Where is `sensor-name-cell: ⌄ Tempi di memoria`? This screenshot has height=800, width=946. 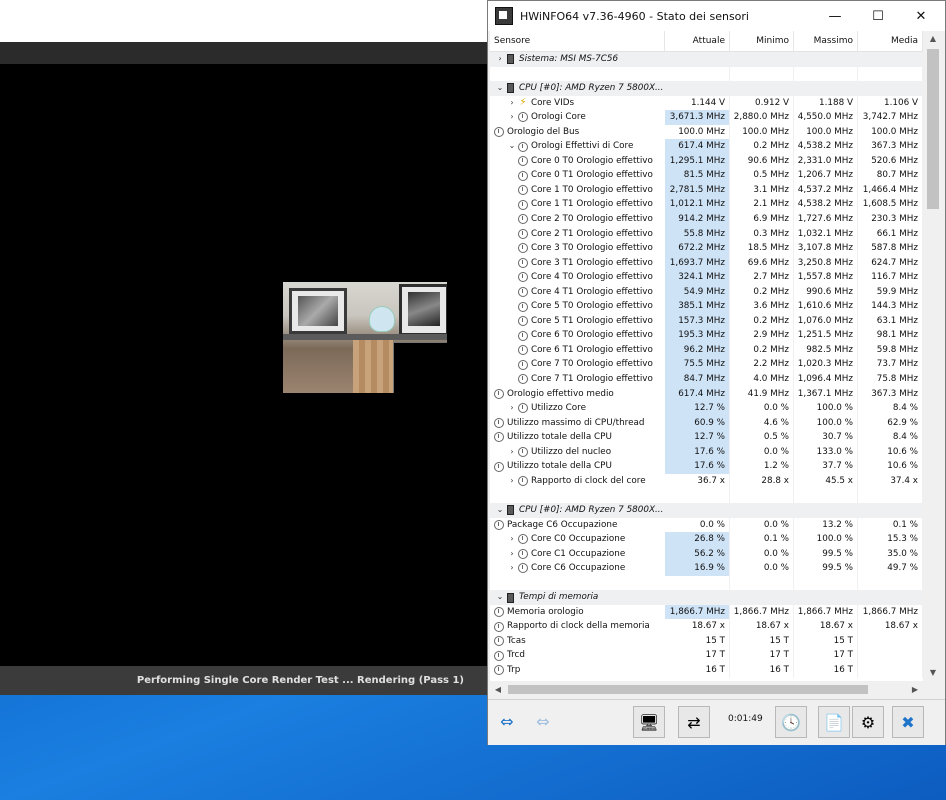
sensor-name-cell: ⌄ Tempi di memoria is located at coordinates (577, 597).